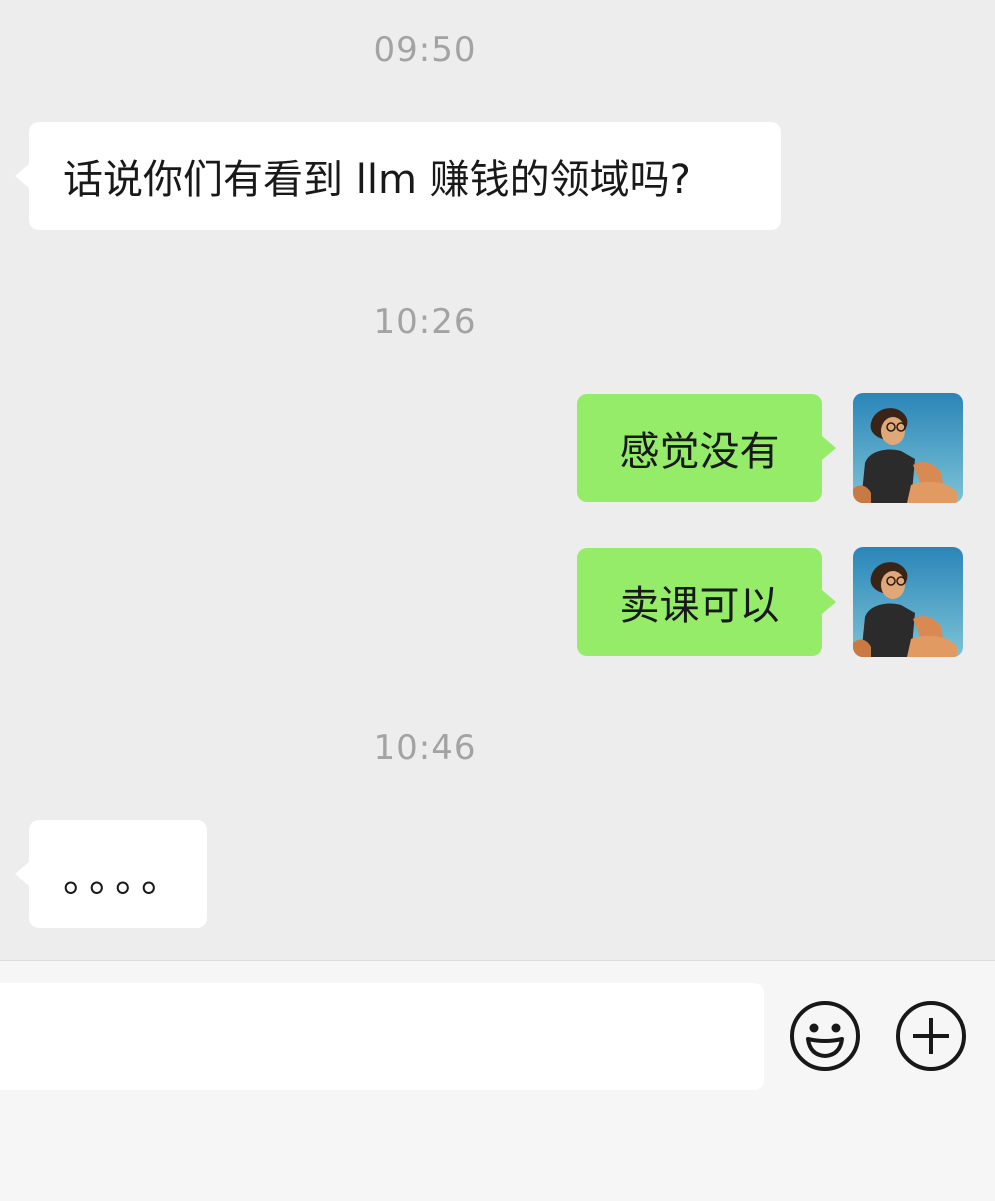 The height and width of the screenshot is (1201, 995). I want to click on plus-button, so click(931, 1036).